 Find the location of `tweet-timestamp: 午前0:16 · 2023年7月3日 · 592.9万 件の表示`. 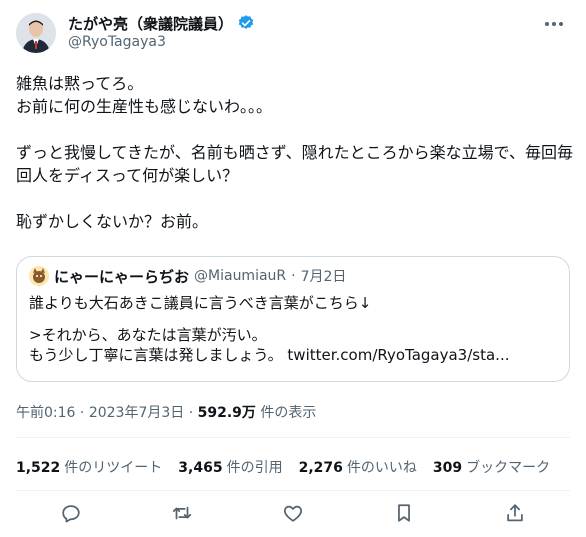

tweet-timestamp: 午前0:16 · 2023年7月3日 · 592.9万 件の表示 is located at coordinates (166, 412).